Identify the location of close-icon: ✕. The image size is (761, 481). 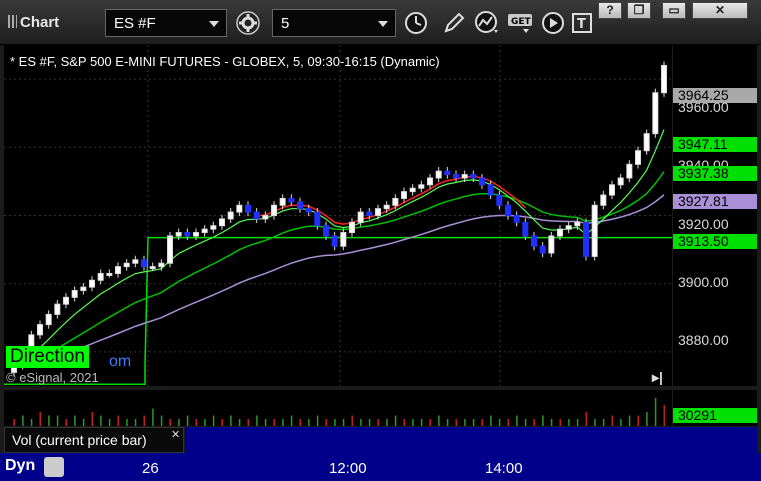
(175, 434).